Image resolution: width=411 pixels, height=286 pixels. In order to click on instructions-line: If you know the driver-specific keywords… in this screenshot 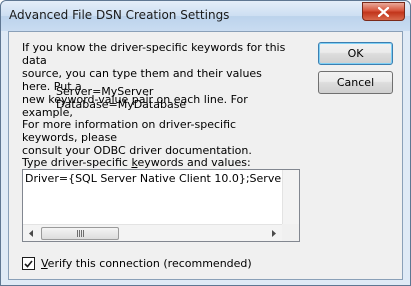, I will do `click(154, 54)`.